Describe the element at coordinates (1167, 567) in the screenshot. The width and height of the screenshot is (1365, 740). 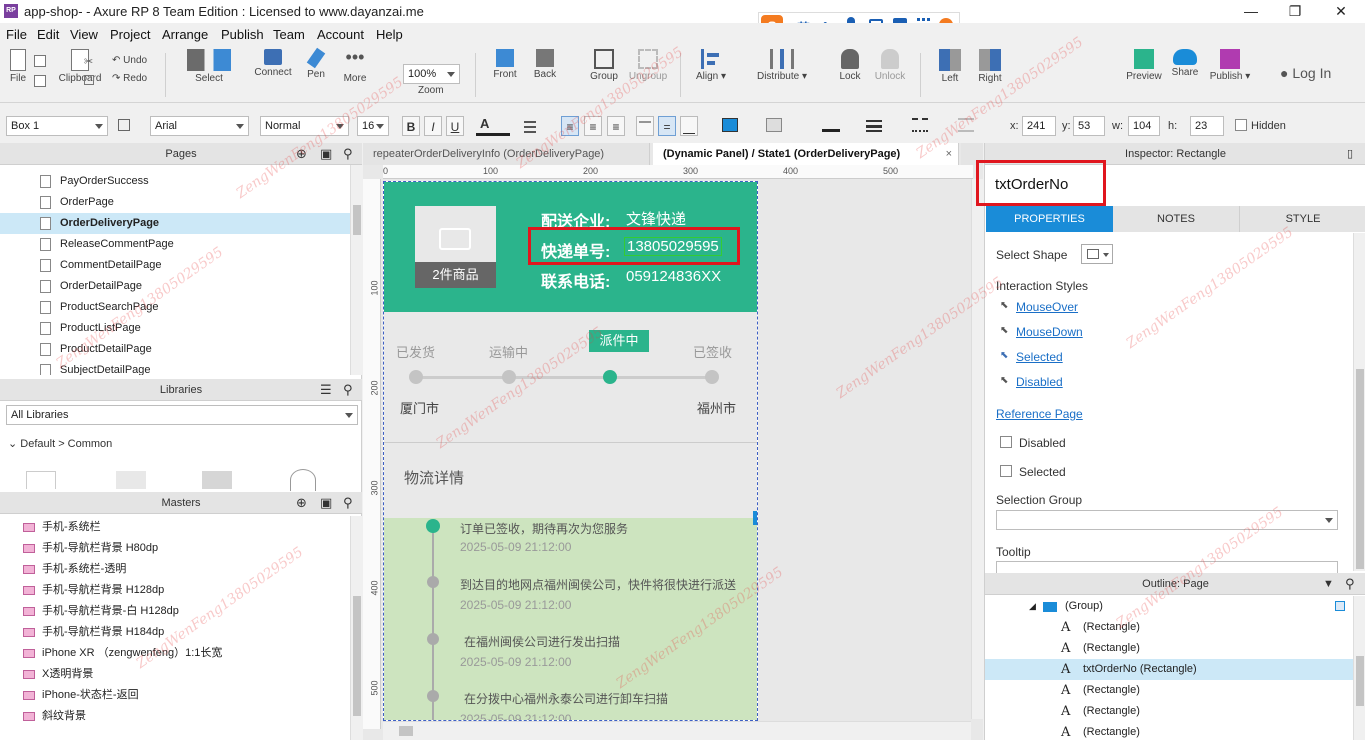
I see `tooltip-input` at that location.